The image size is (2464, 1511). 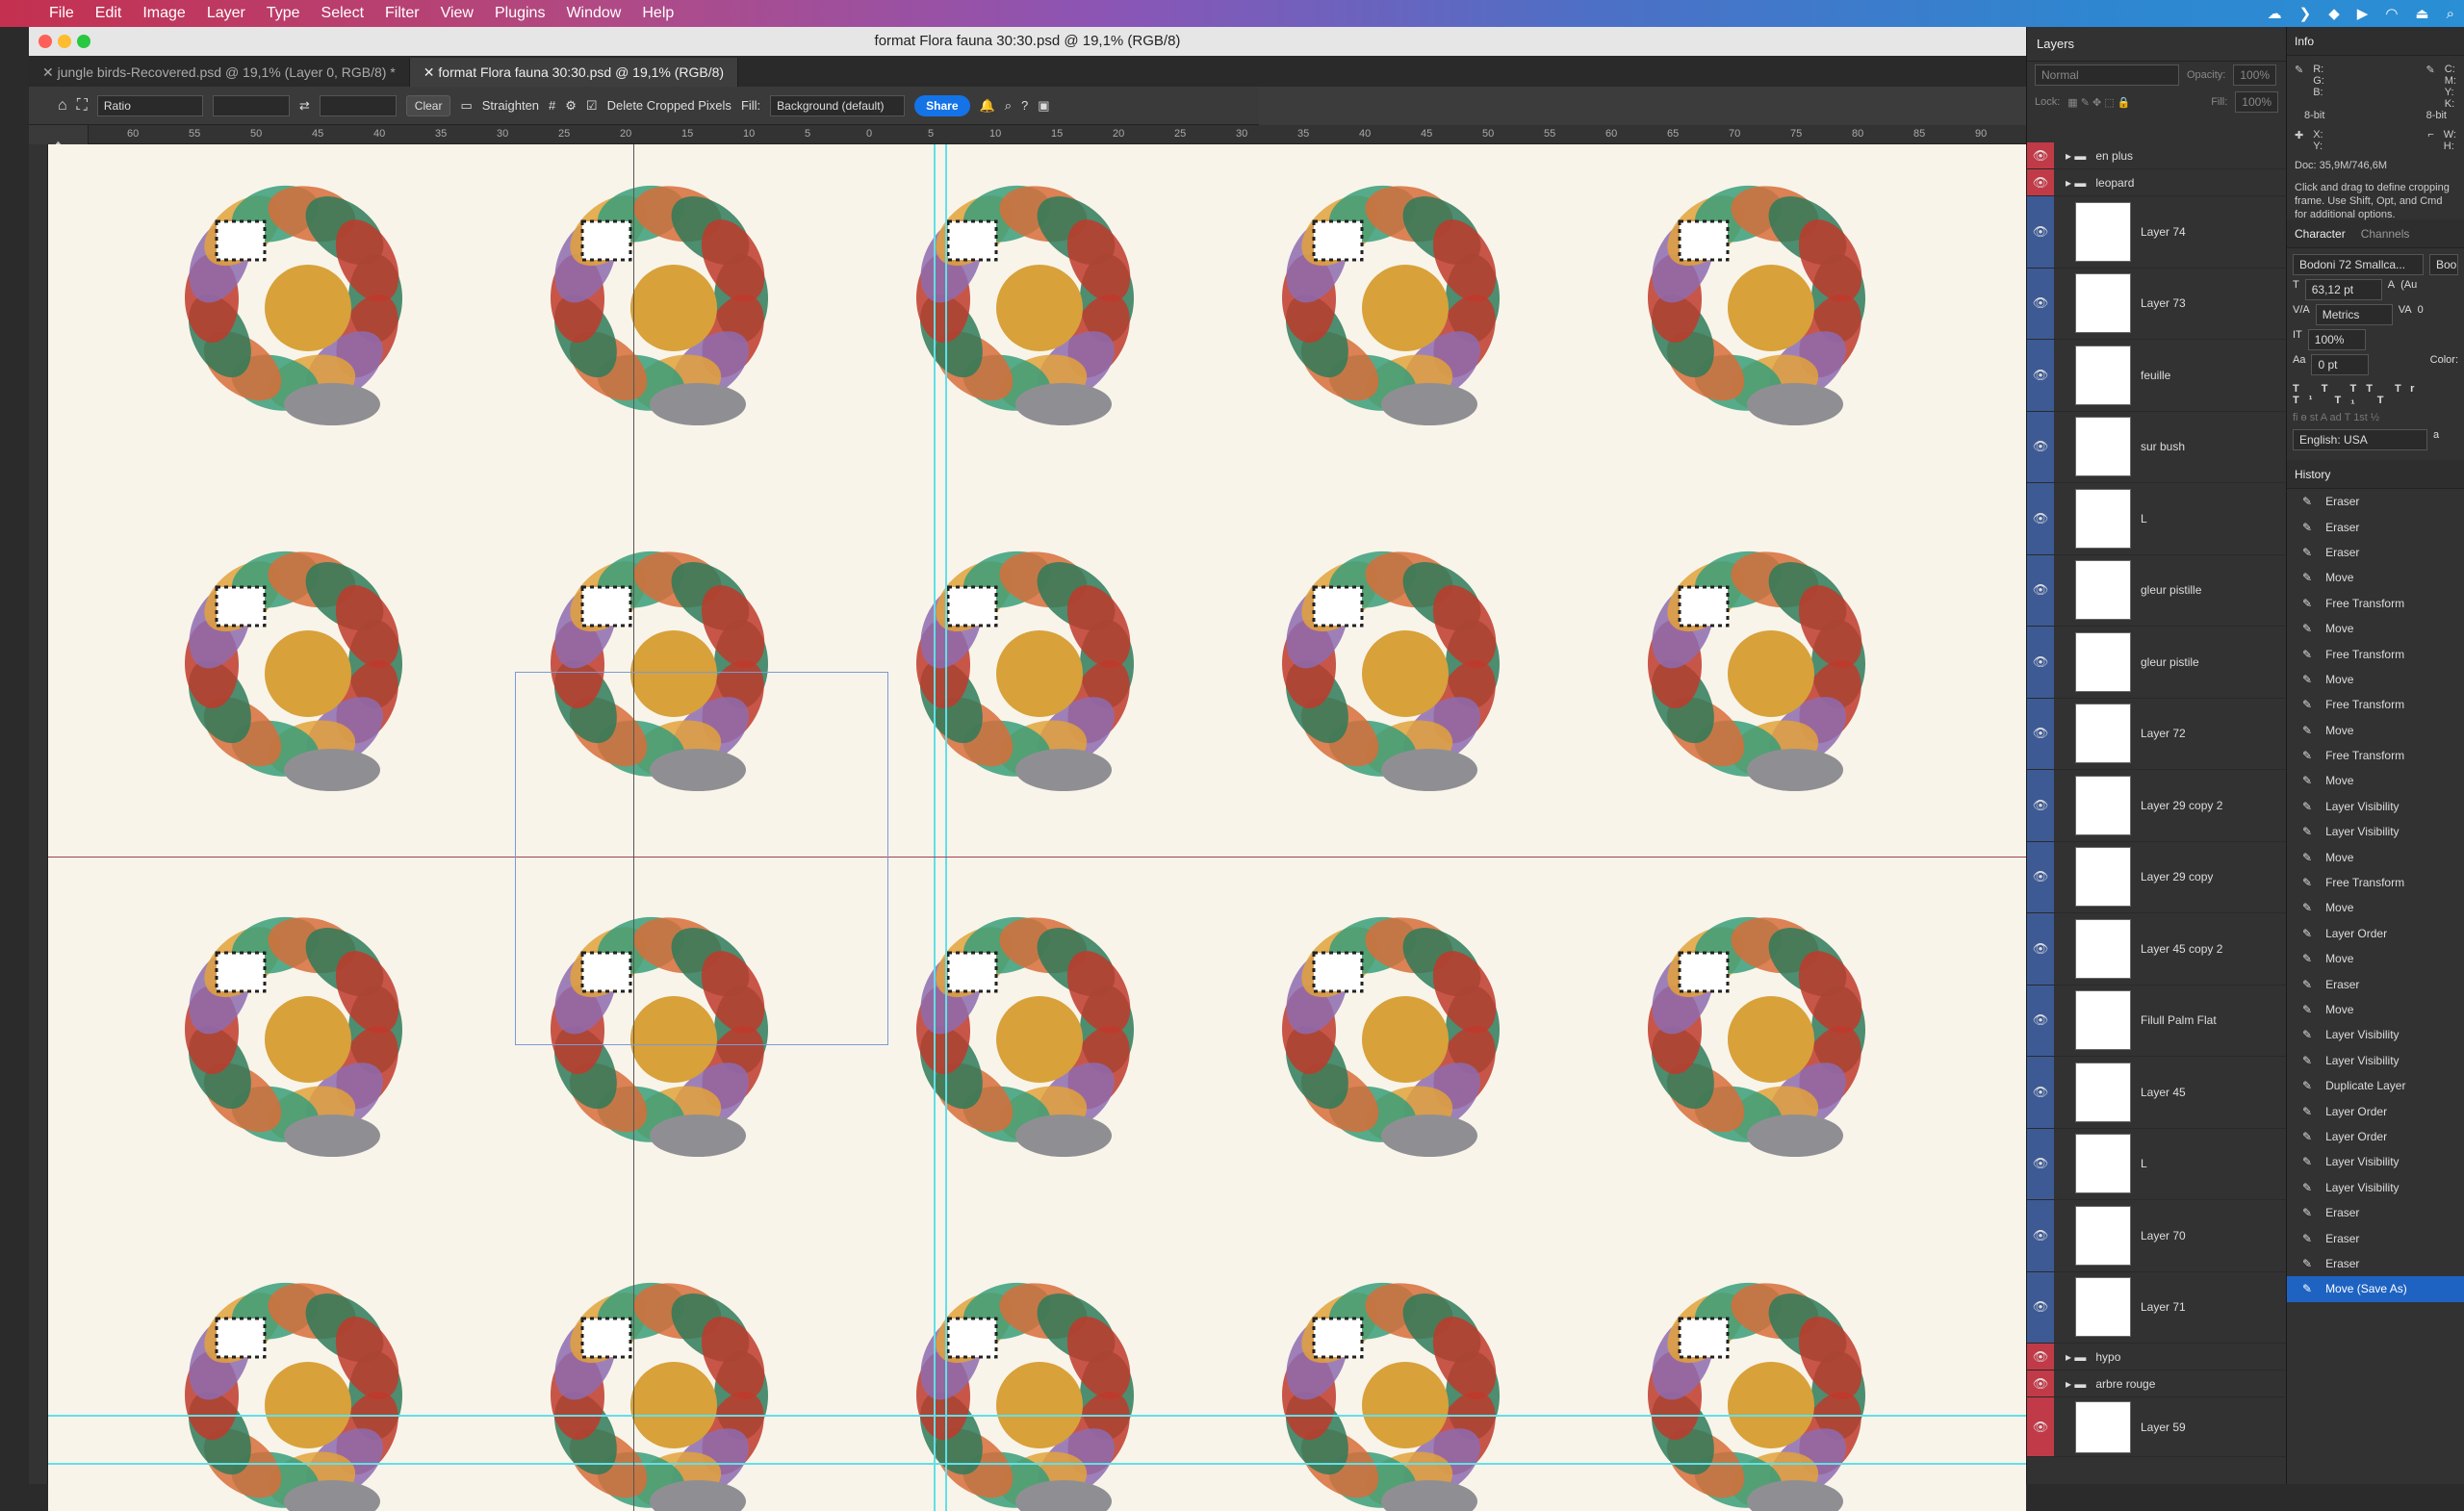 What do you see at coordinates (2157, 877) in the screenshot?
I see `layer-row: 👁 Layer 29 copy` at bounding box center [2157, 877].